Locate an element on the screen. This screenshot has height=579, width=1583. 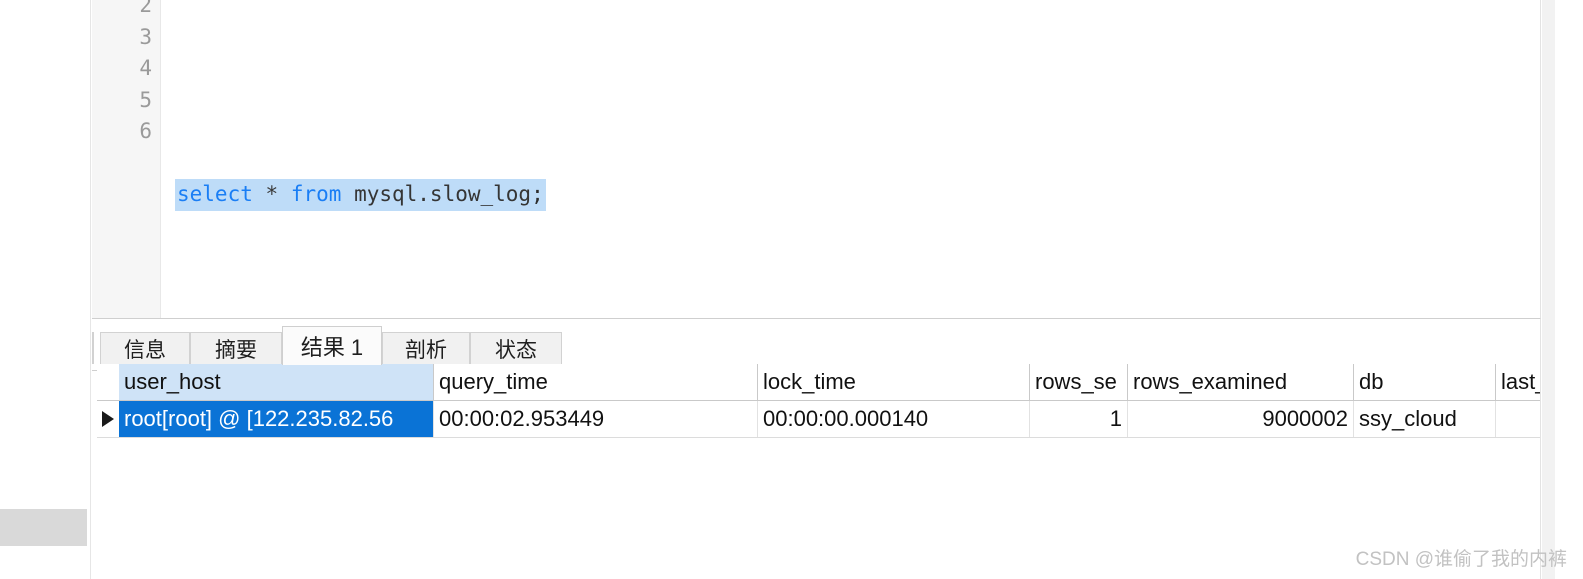
column-header-label: last_ is located at coordinates (1520, 381).